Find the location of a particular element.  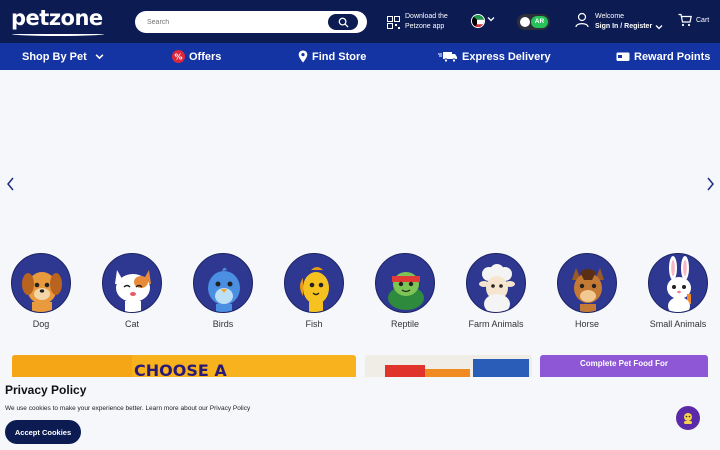

account-greeting: Welcome is located at coordinates (610, 16).